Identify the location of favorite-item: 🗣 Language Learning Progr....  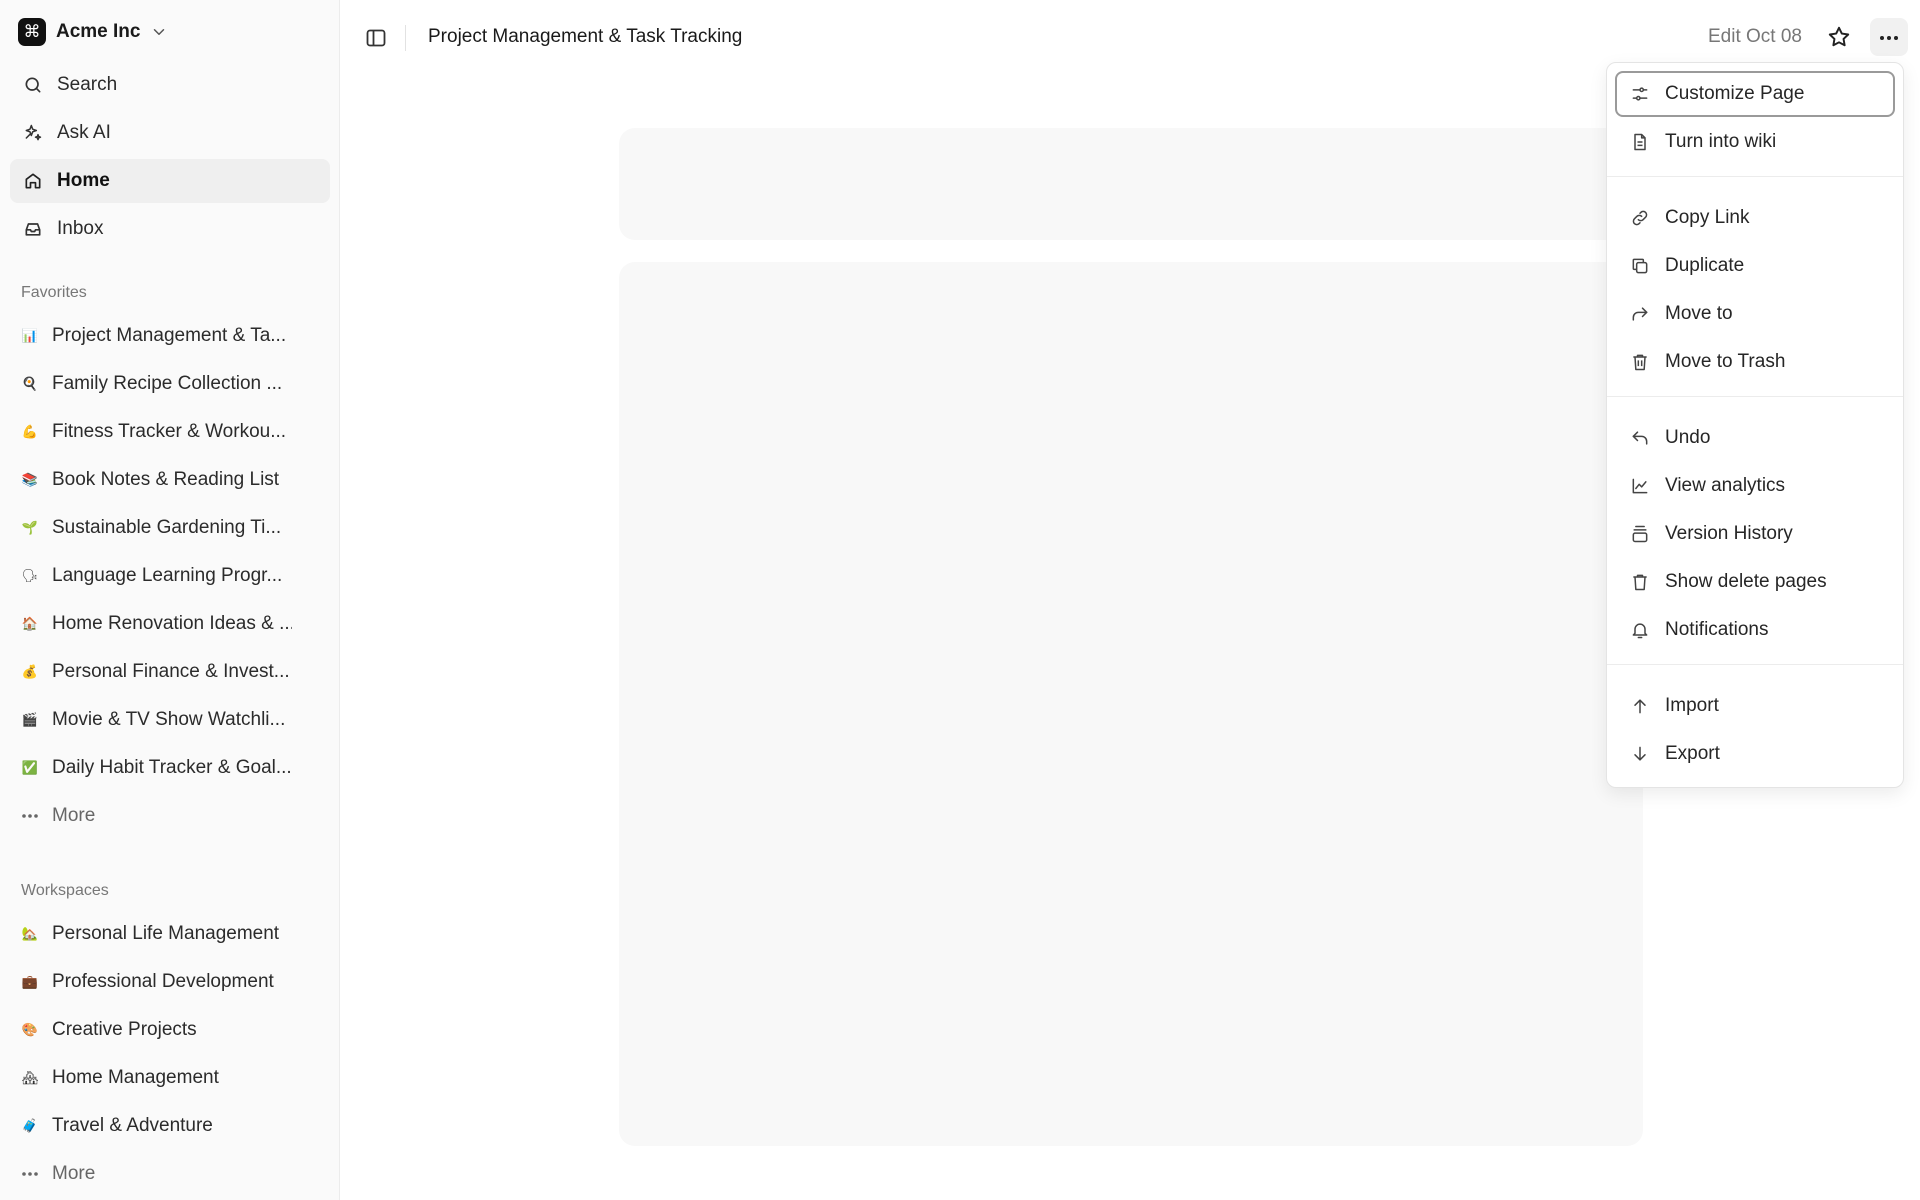
(170, 576).